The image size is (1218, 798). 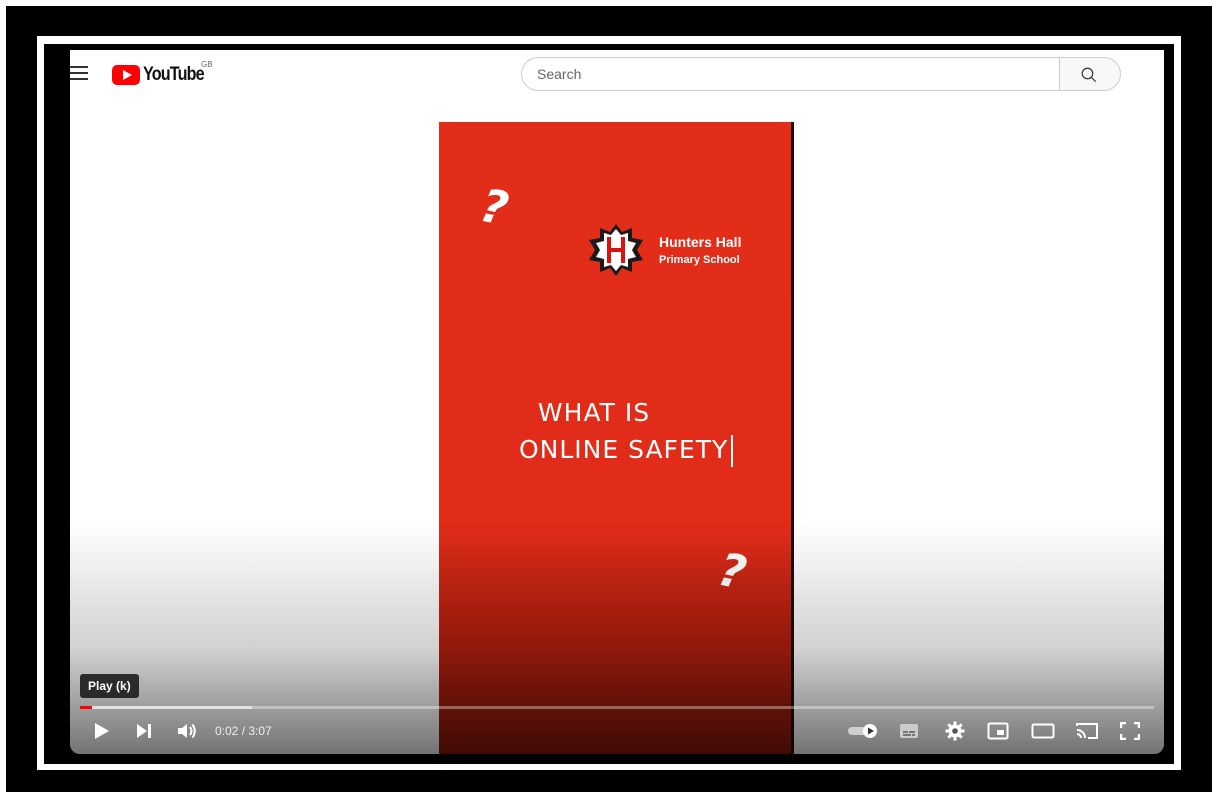 I want to click on fullscreen-icon, so click(x=1130, y=731).